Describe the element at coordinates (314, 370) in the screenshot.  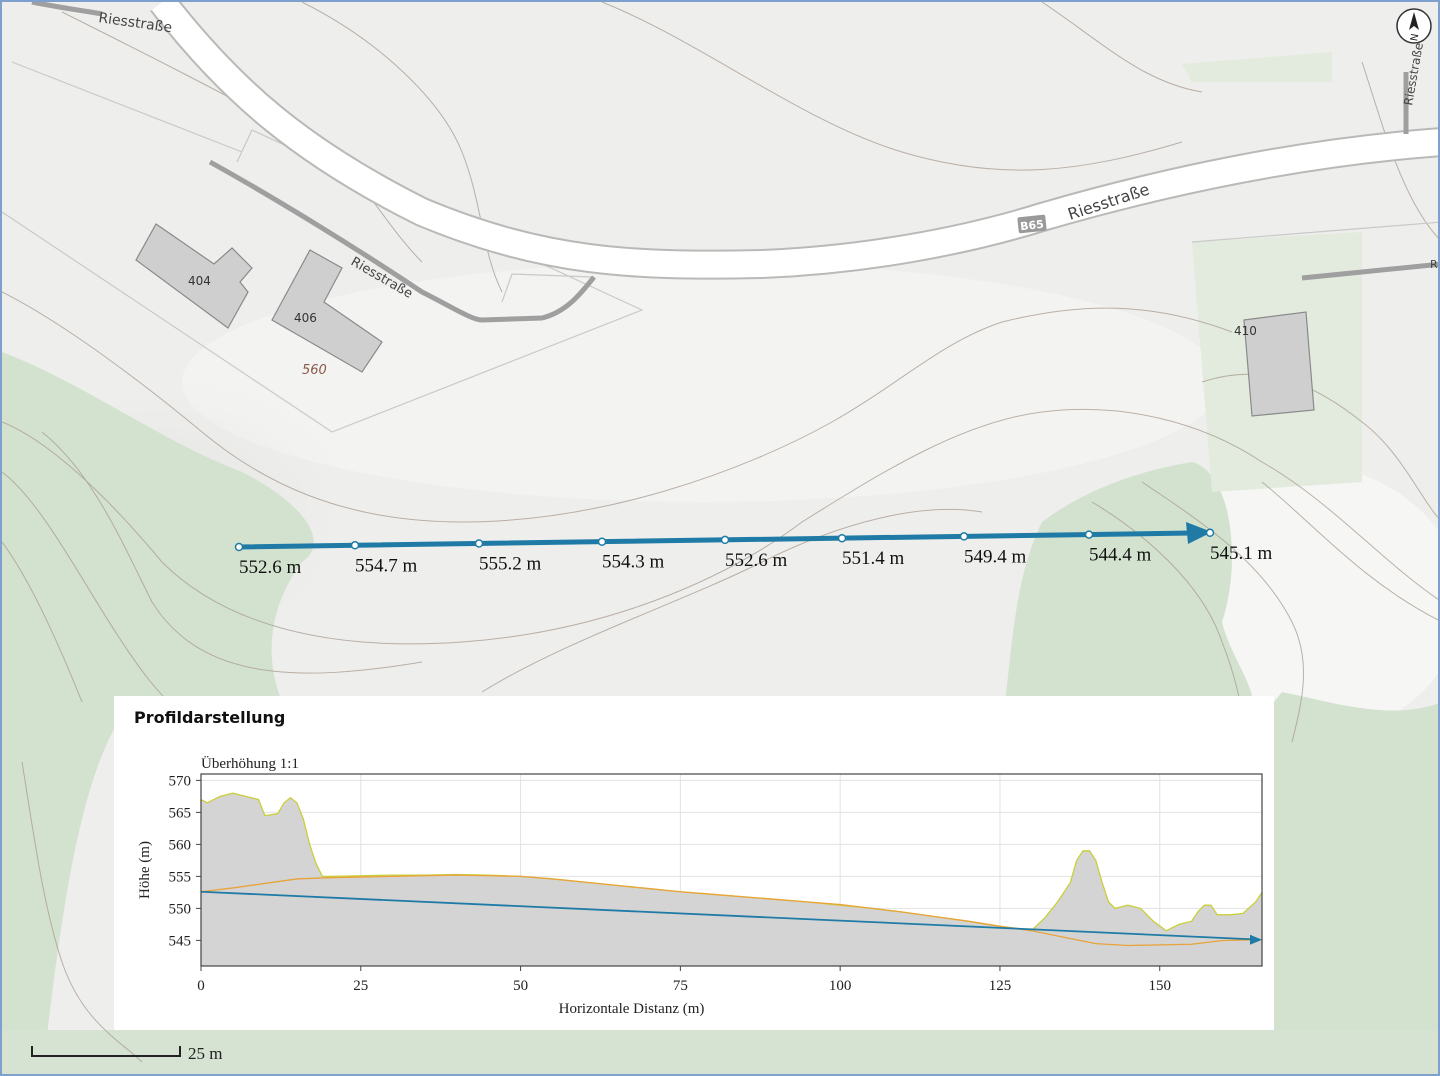
I see `contour-label-560: 560` at that location.